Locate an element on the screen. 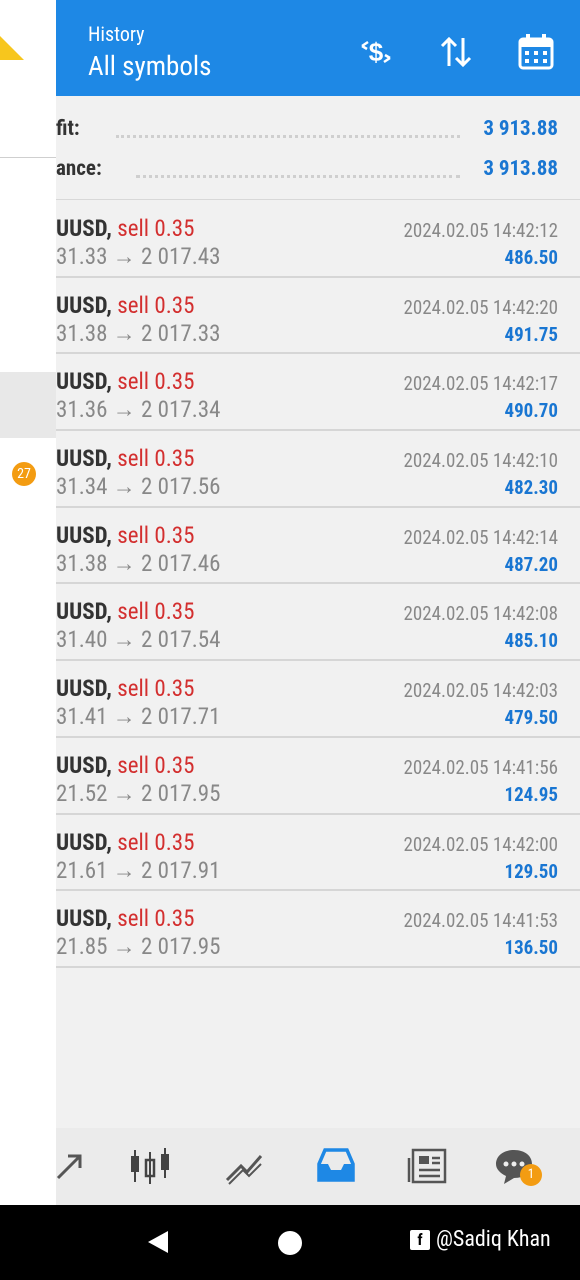 This screenshot has width=580, height=1280. trade-prices: 31.41 → 2 017.71 is located at coordinates (138, 717).